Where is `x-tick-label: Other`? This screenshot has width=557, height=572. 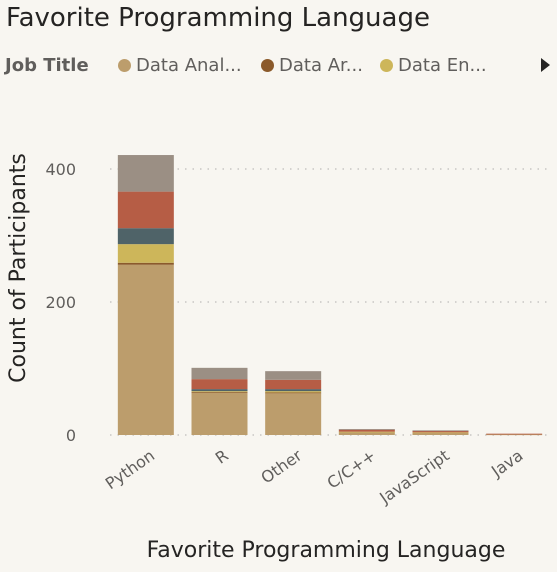
x-tick-label: Other is located at coordinates (281, 466).